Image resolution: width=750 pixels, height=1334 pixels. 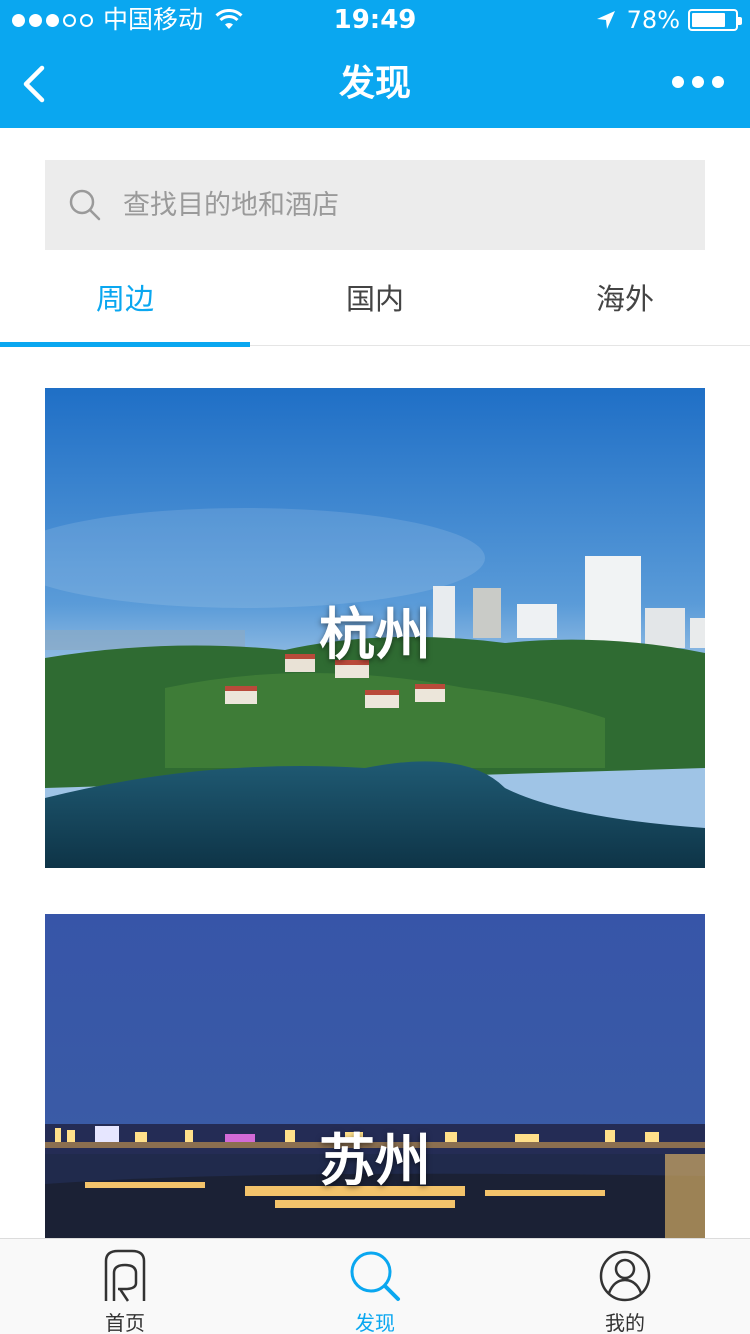 I want to click on search-input, so click(x=403, y=205).